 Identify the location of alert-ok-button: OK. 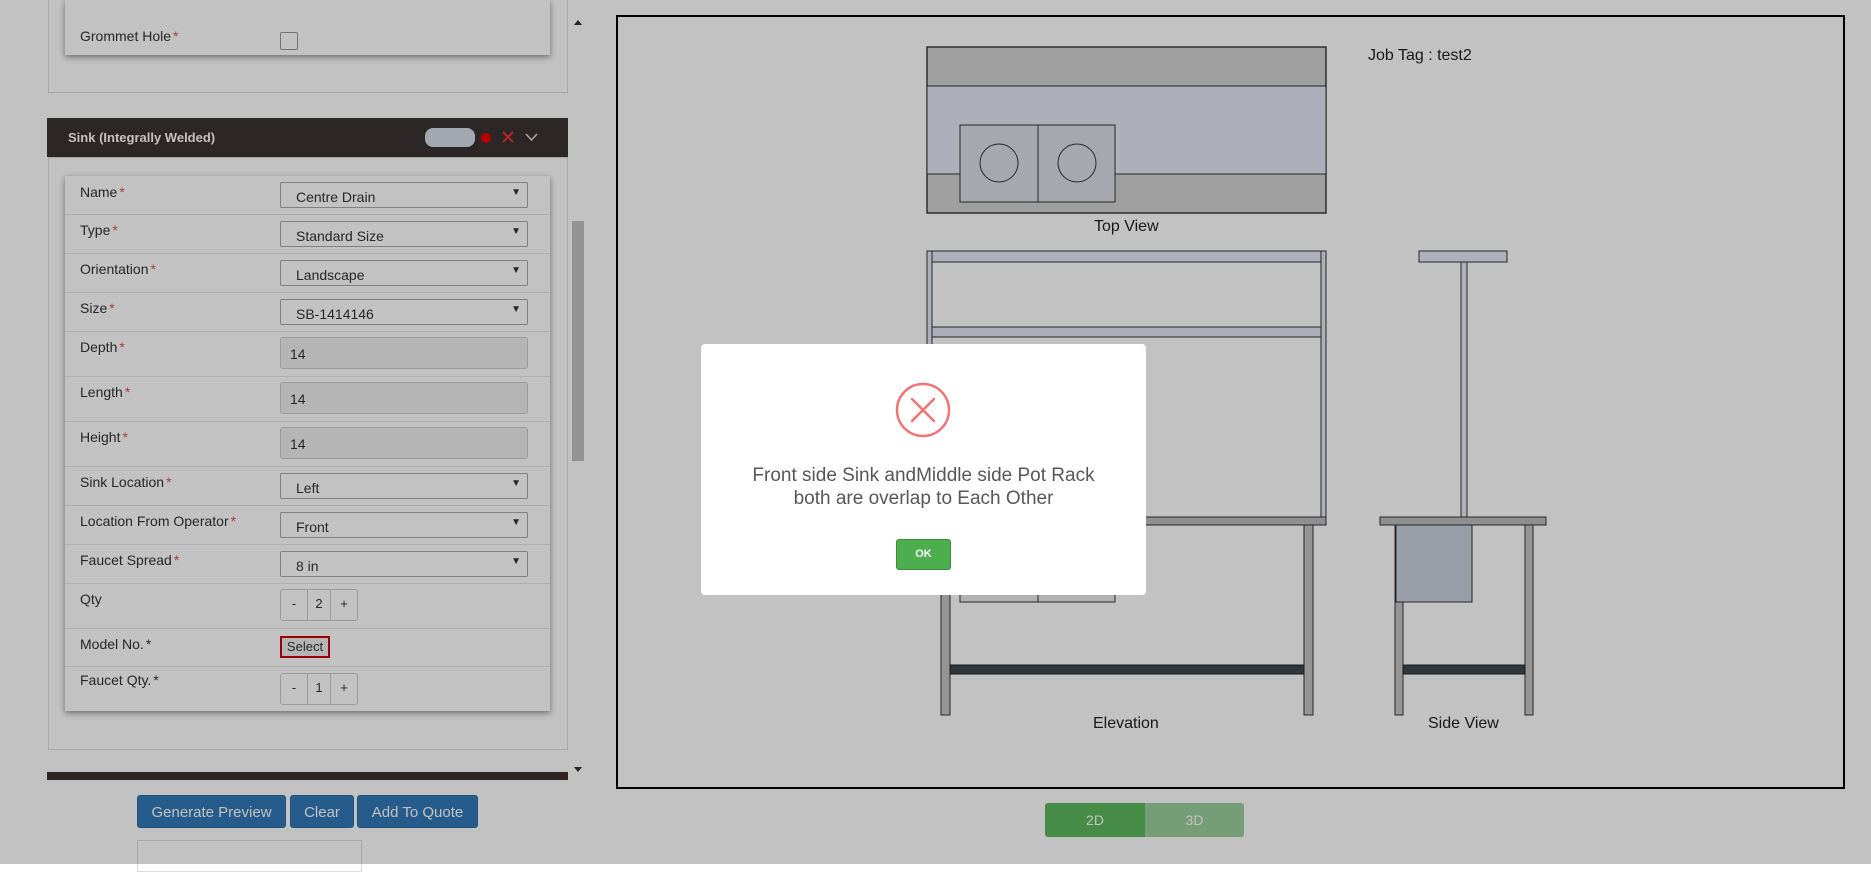
(923, 554).